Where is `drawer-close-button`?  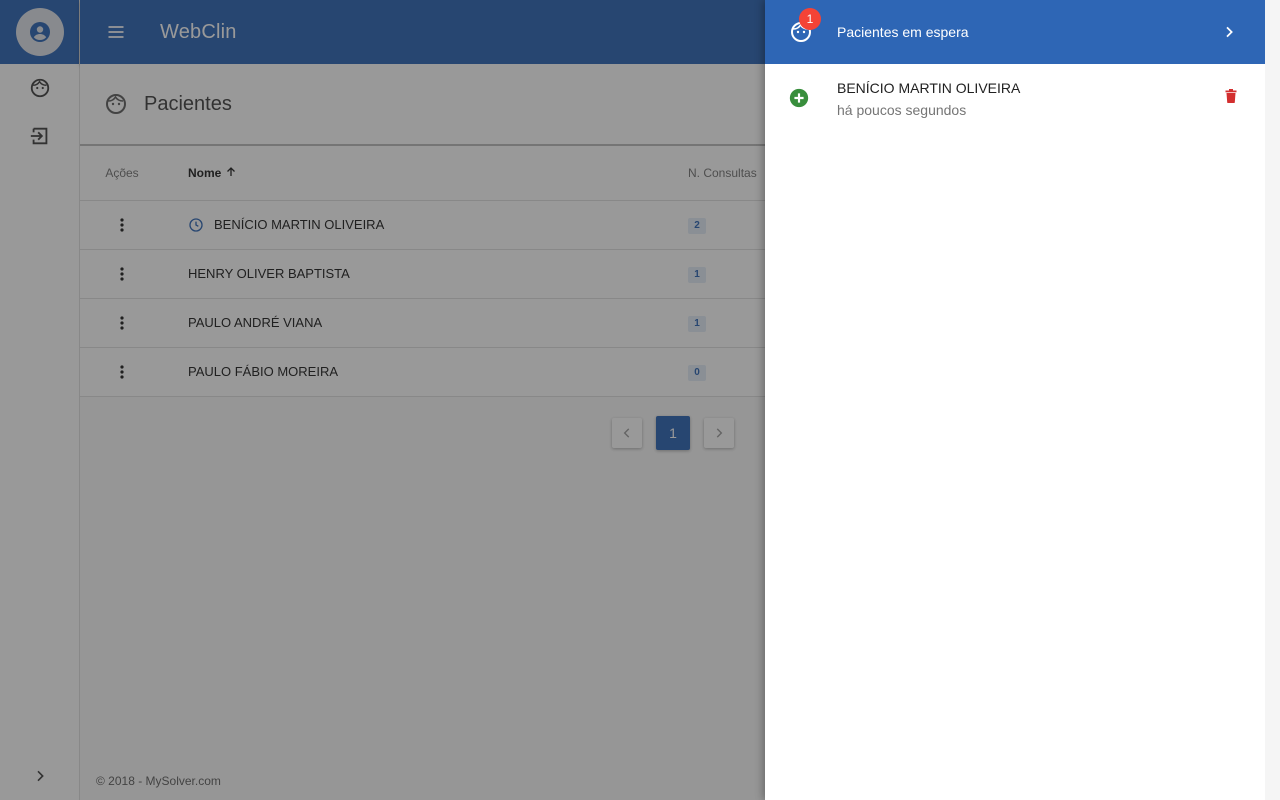
drawer-close-button is located at coordinates (1229, 32).